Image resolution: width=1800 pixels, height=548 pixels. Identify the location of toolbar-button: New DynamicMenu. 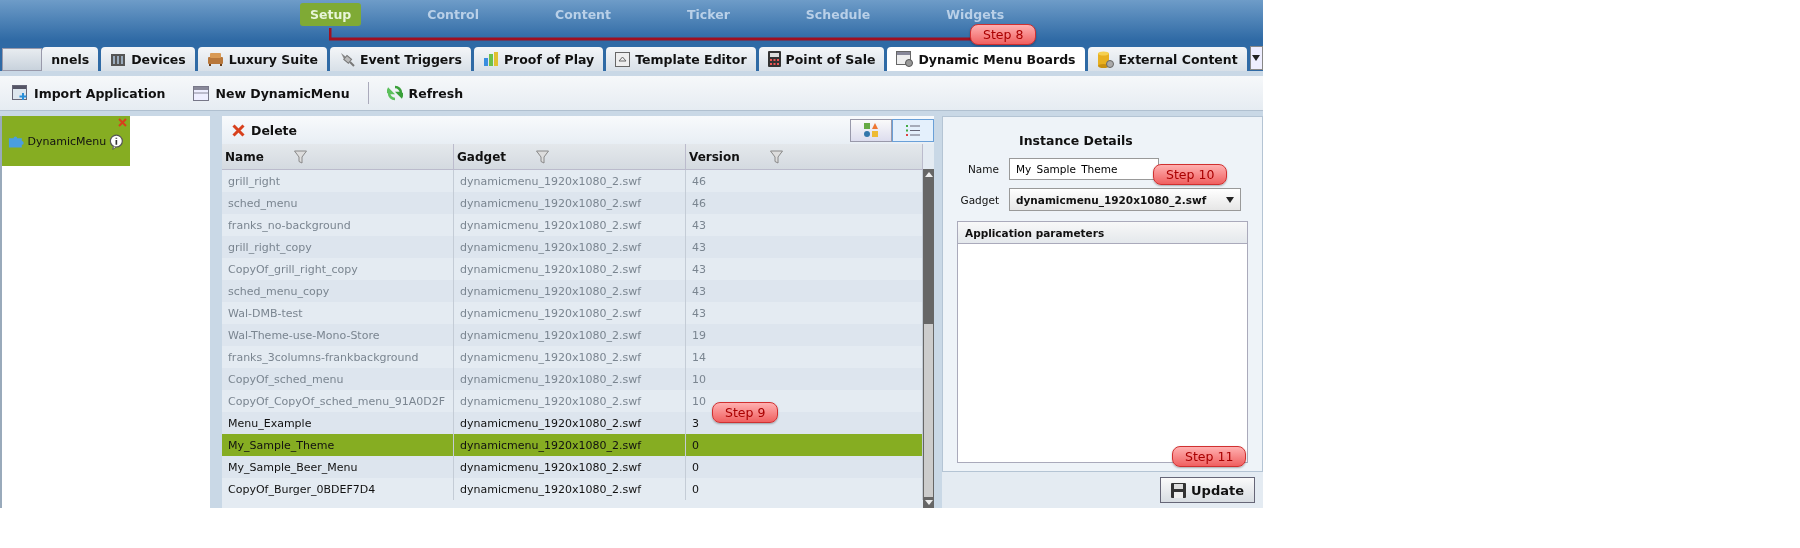
(271, 93).